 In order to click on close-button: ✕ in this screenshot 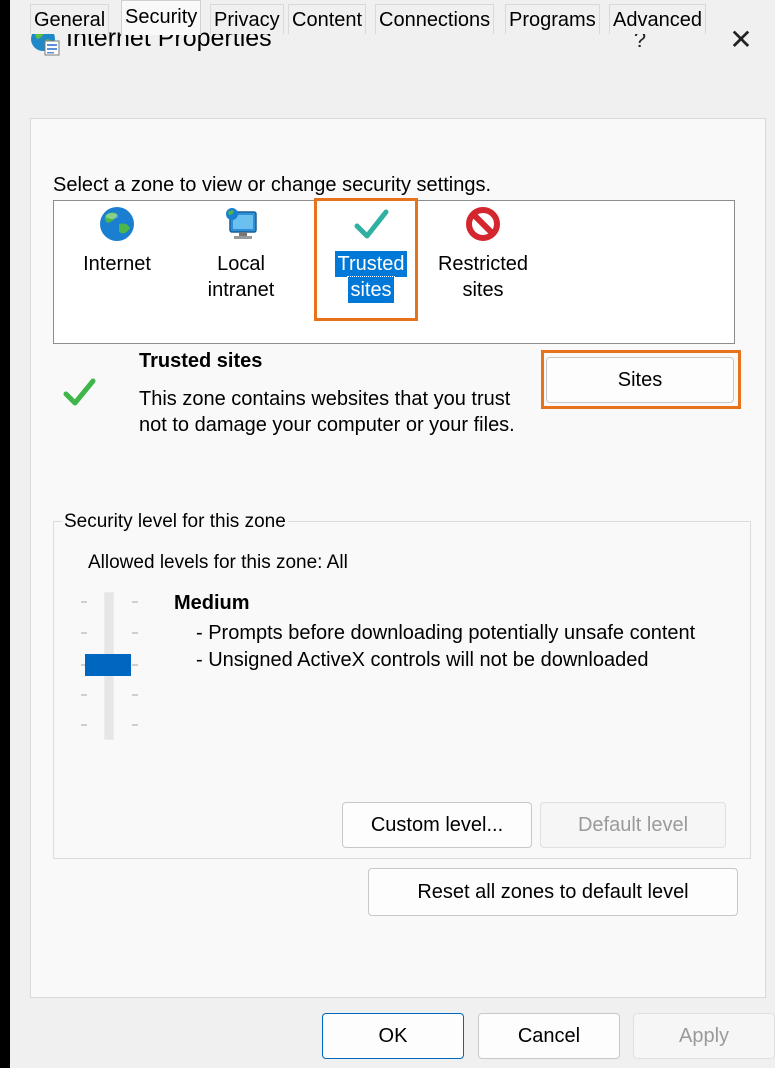, I will do `click(741, 40)`.